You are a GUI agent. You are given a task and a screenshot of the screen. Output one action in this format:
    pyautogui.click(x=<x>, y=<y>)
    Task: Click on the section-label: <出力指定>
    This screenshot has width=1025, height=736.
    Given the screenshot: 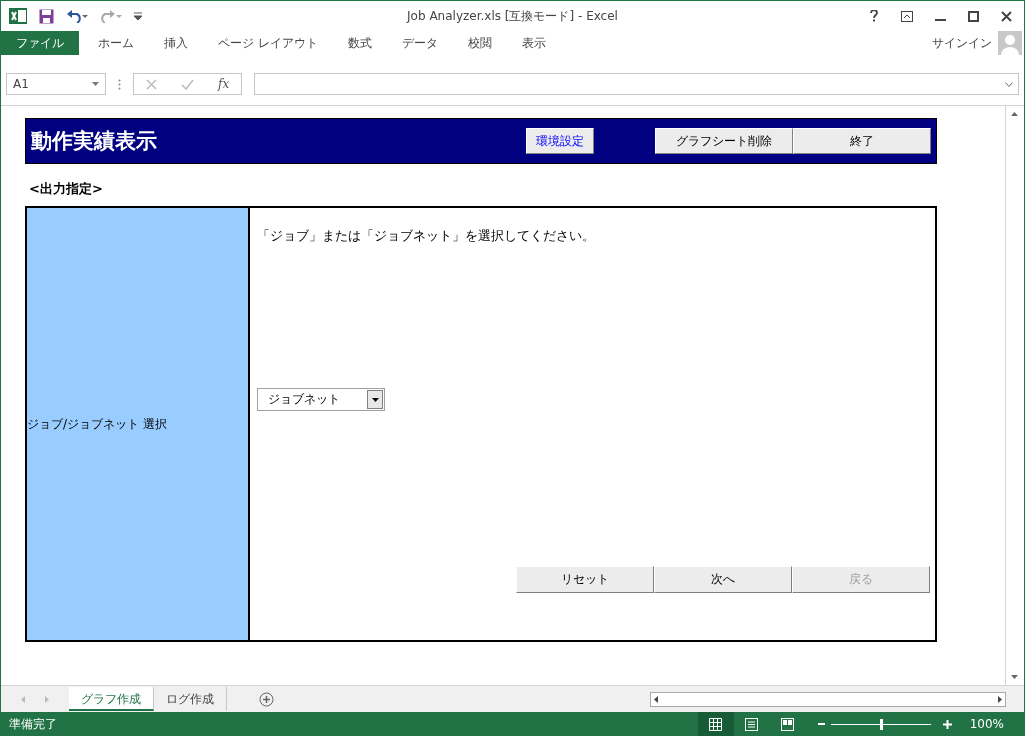 What is the action you would take?
    pyautogui.click(x=66, y=189)
    